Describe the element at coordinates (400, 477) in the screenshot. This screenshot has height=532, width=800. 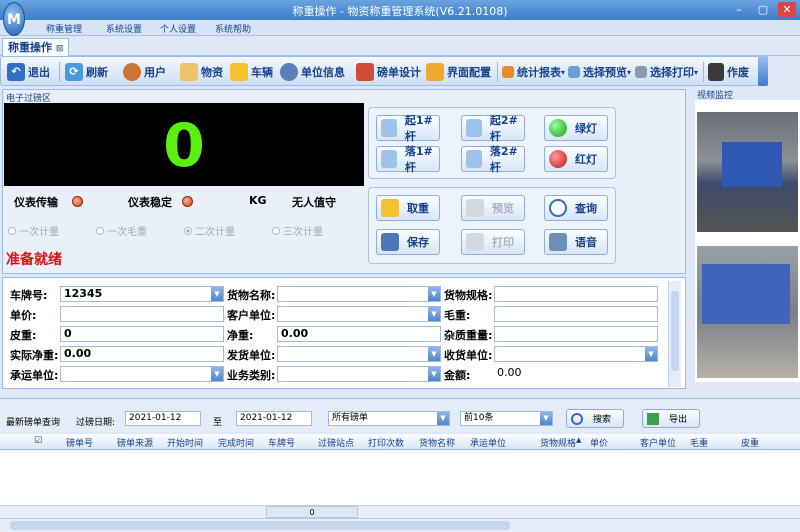
I see `grid-body` at that location.